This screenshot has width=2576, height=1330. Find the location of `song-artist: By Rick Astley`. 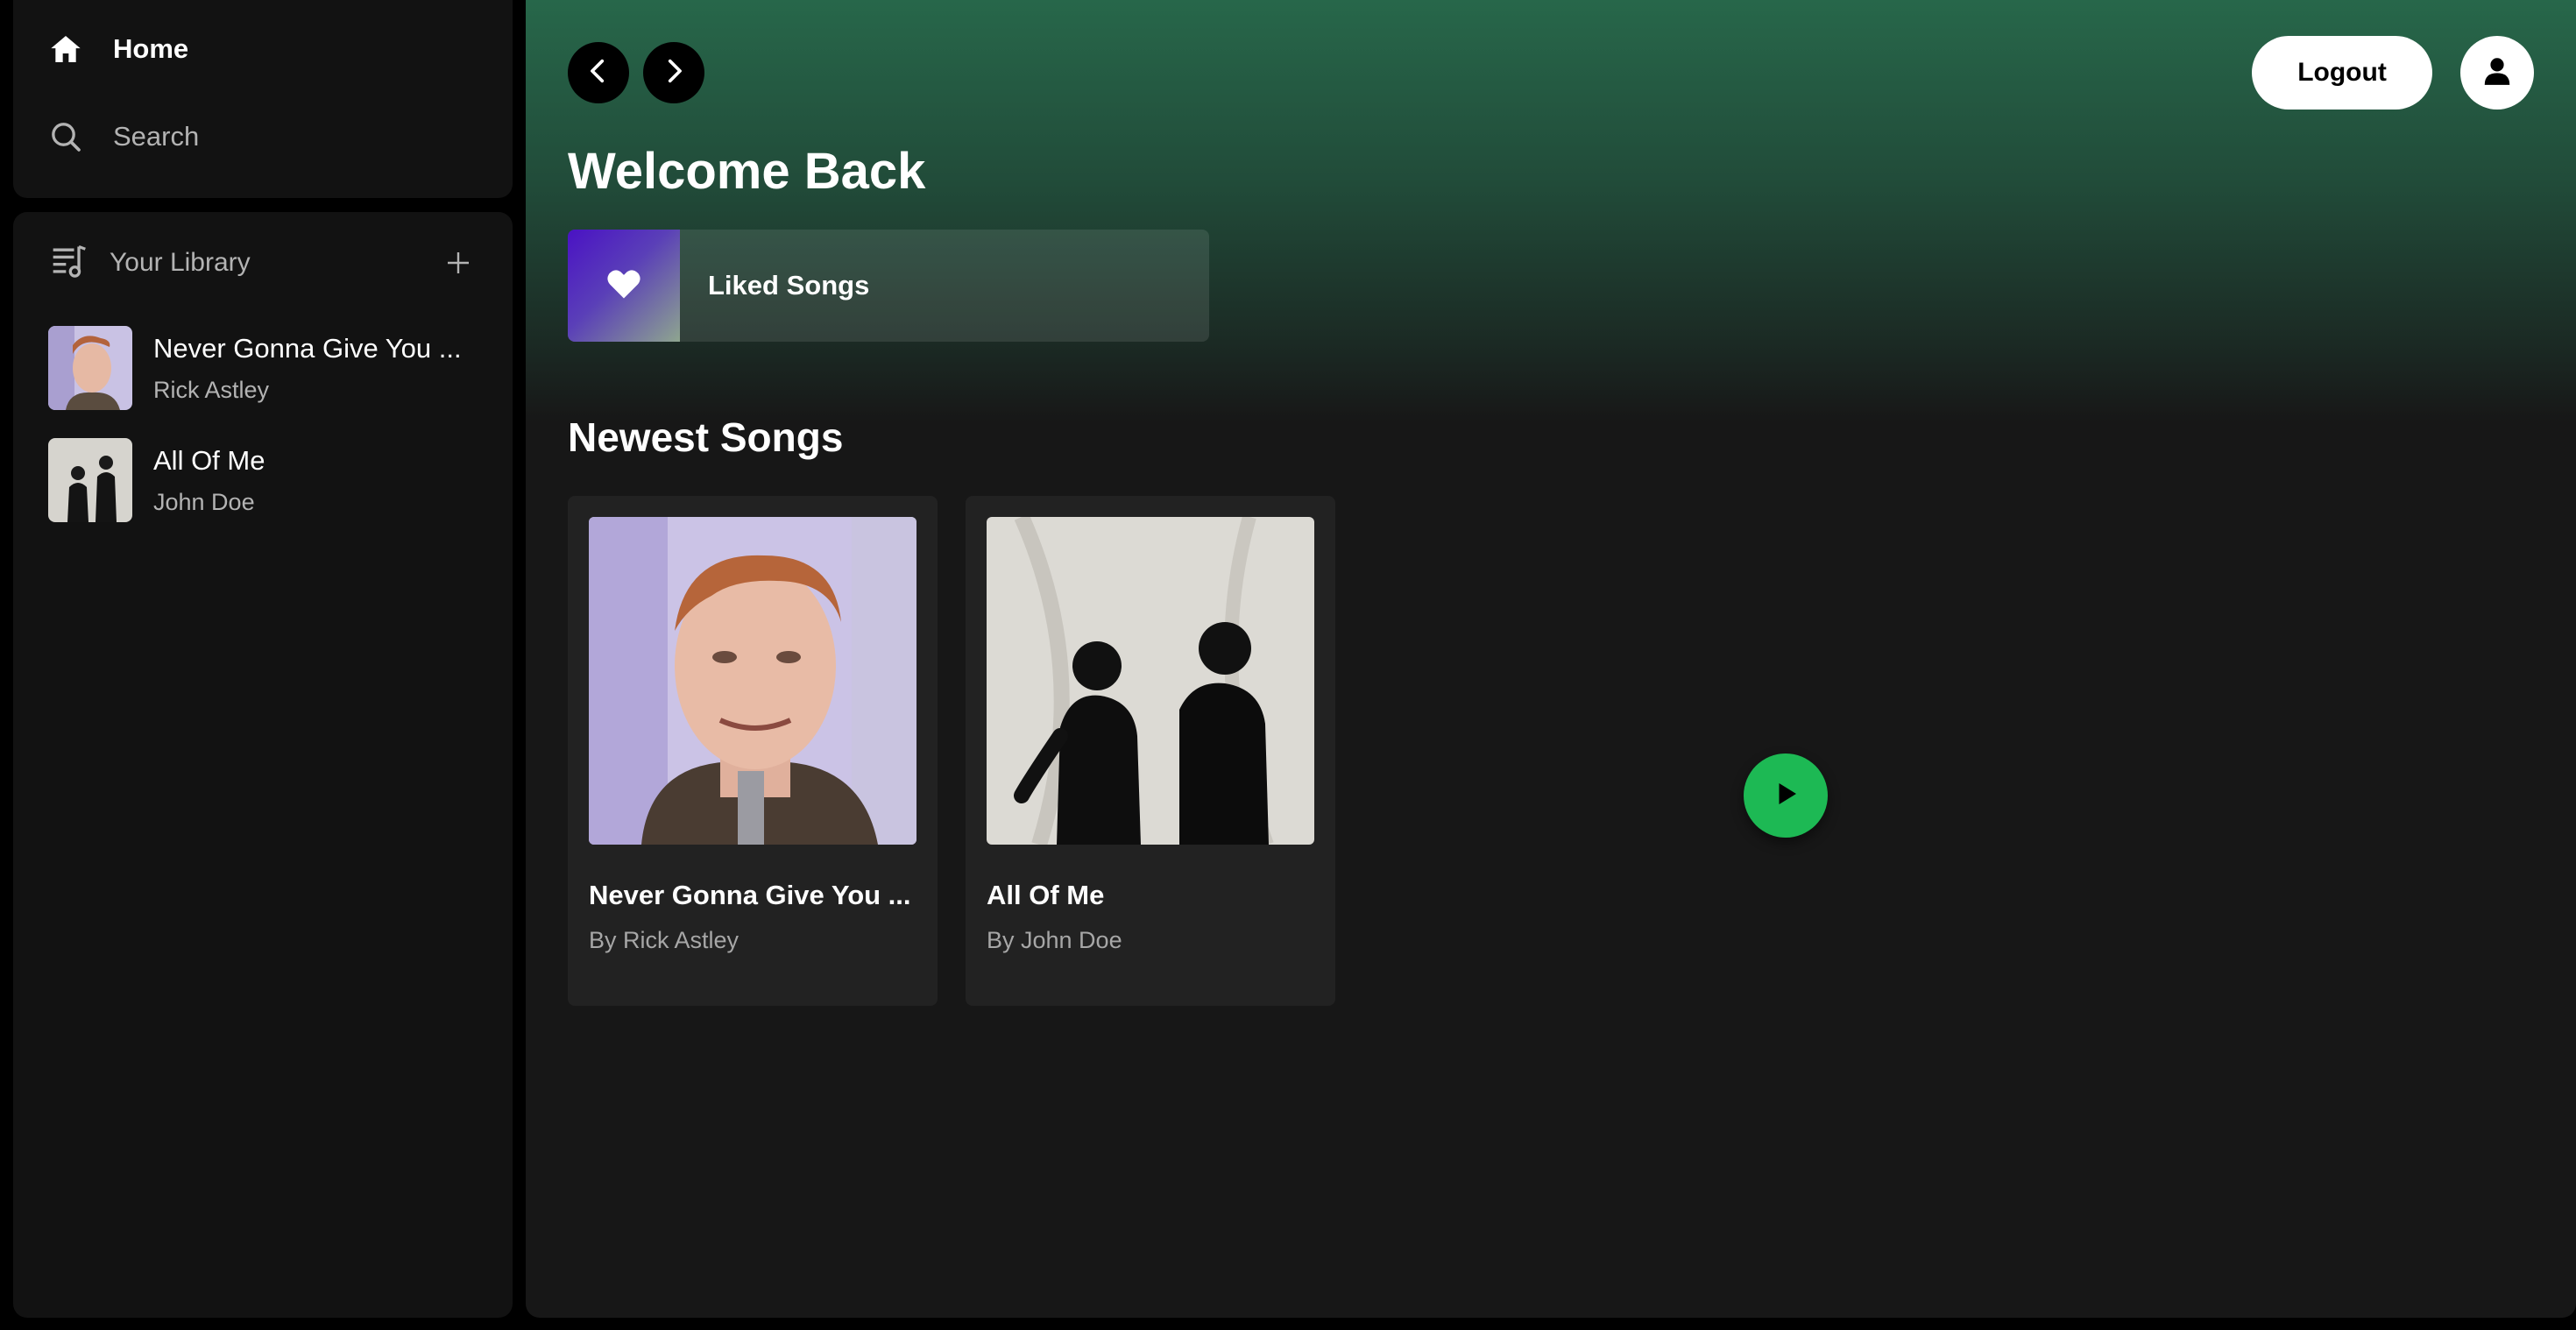

song-artist: By Rick Astley is located at coordinates (664, 940).